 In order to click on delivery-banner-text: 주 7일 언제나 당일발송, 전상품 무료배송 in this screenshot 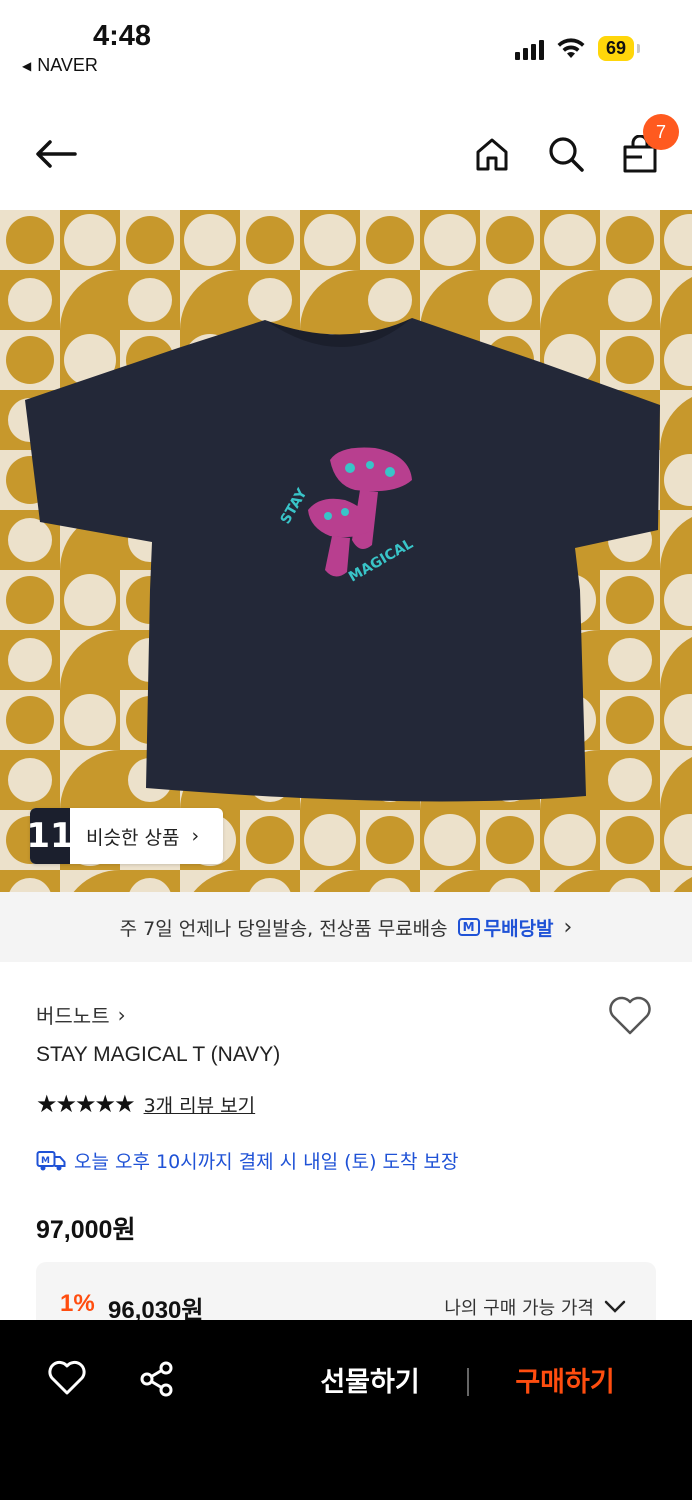, I will do `click(283, 928)`.